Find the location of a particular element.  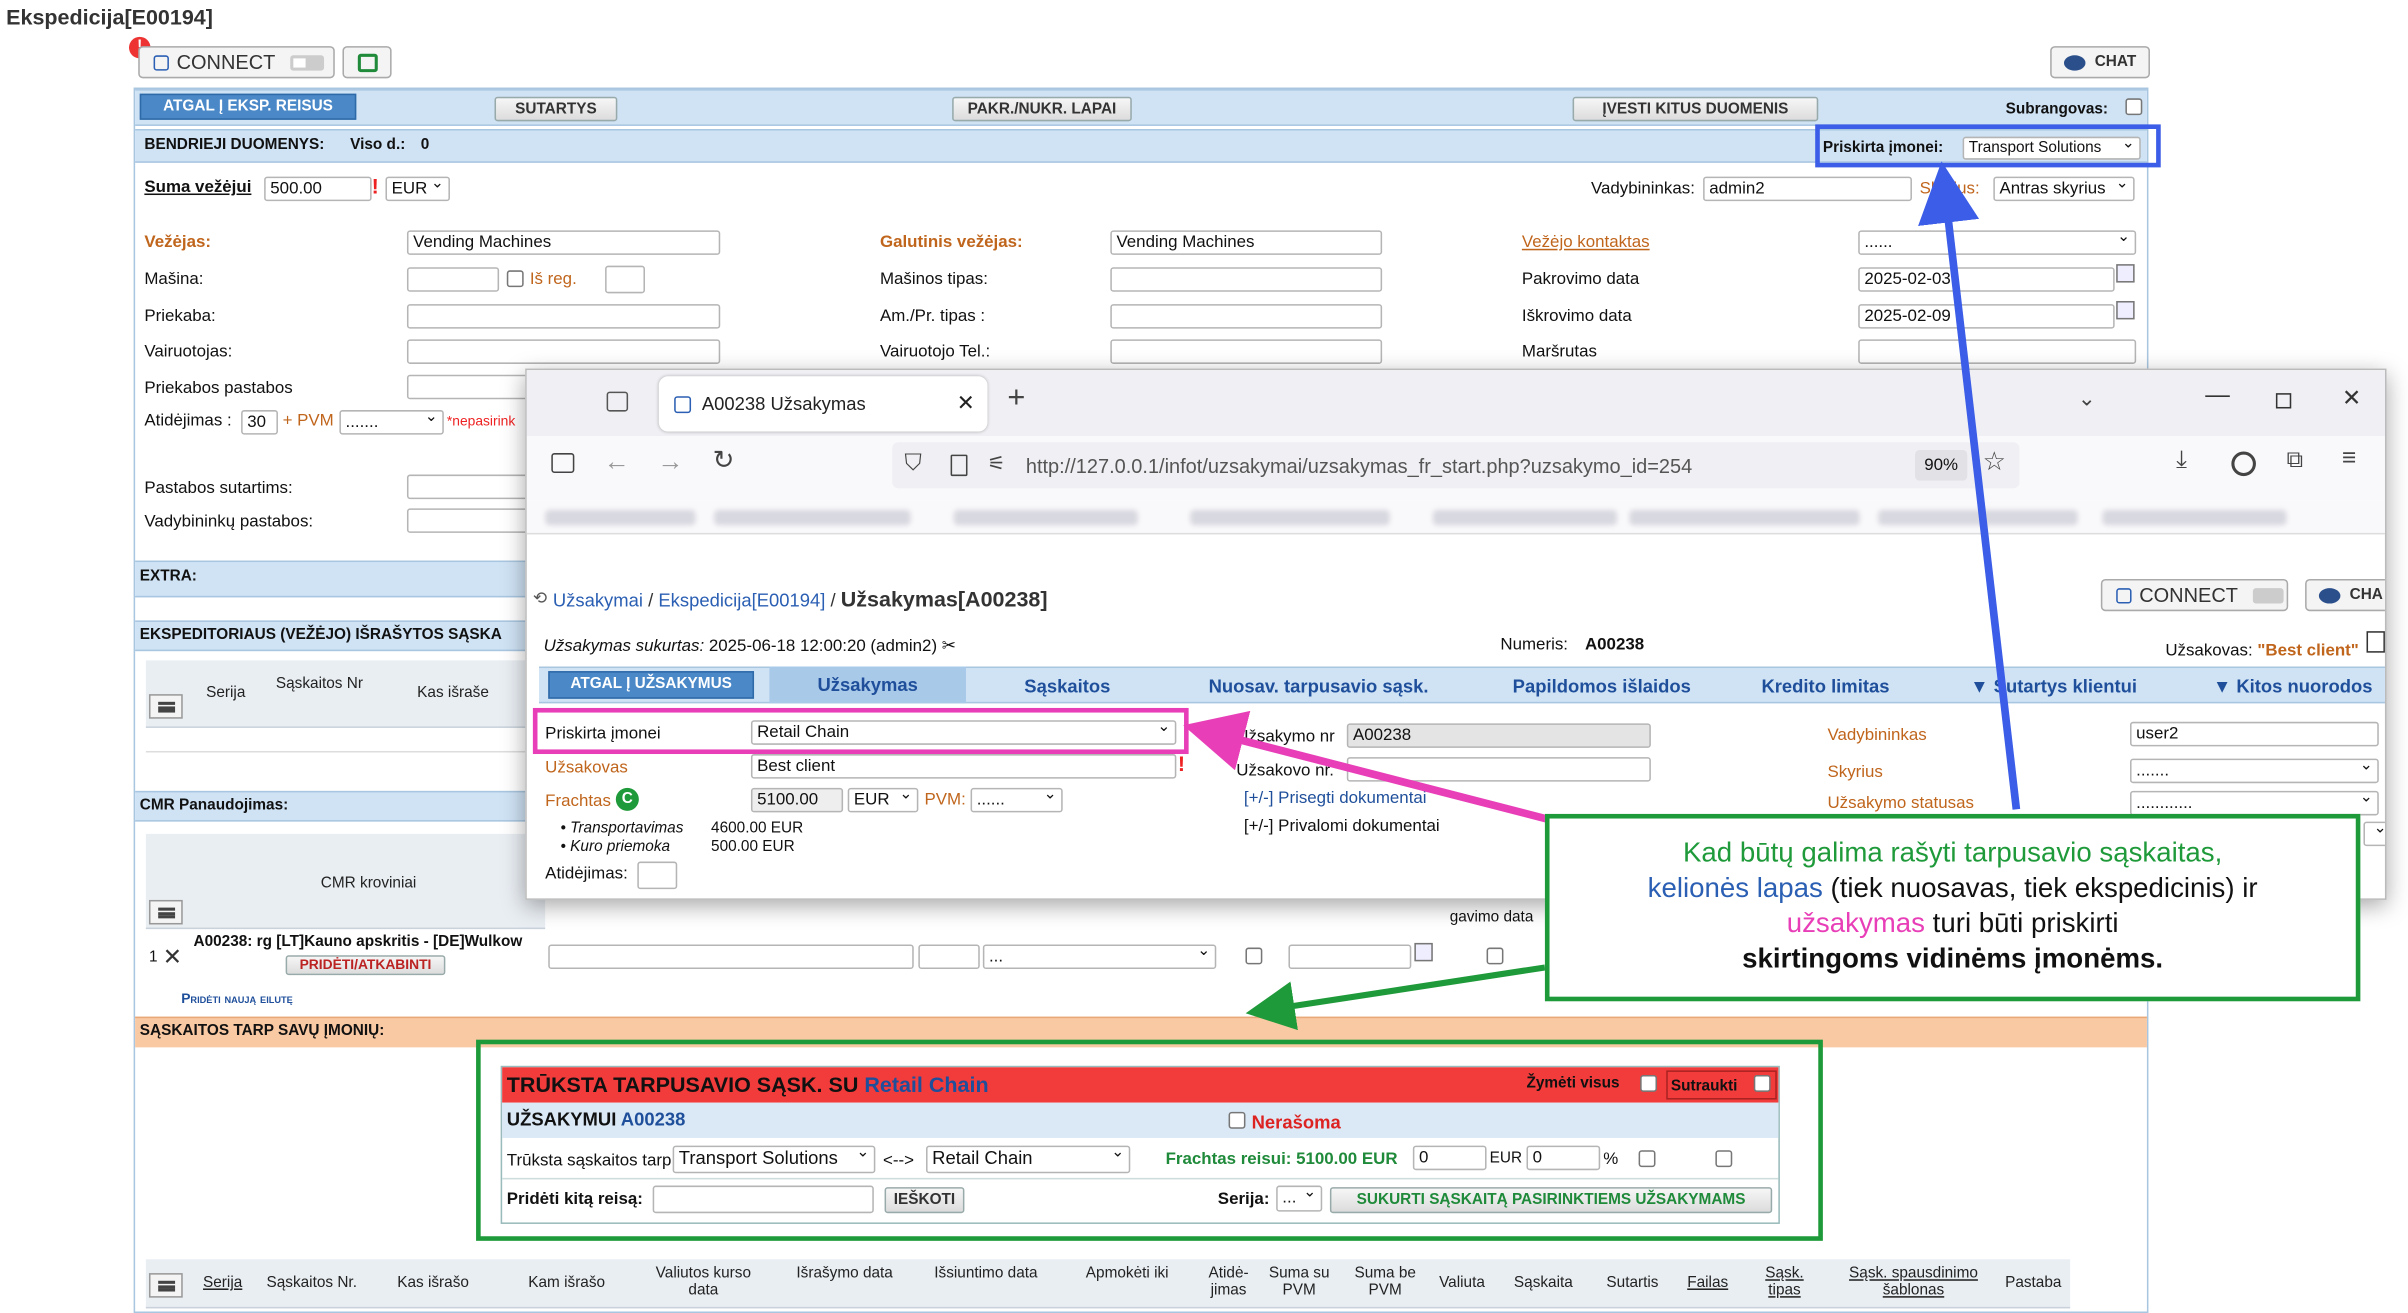

blue-arrow is located at coordinates (1969, 485).